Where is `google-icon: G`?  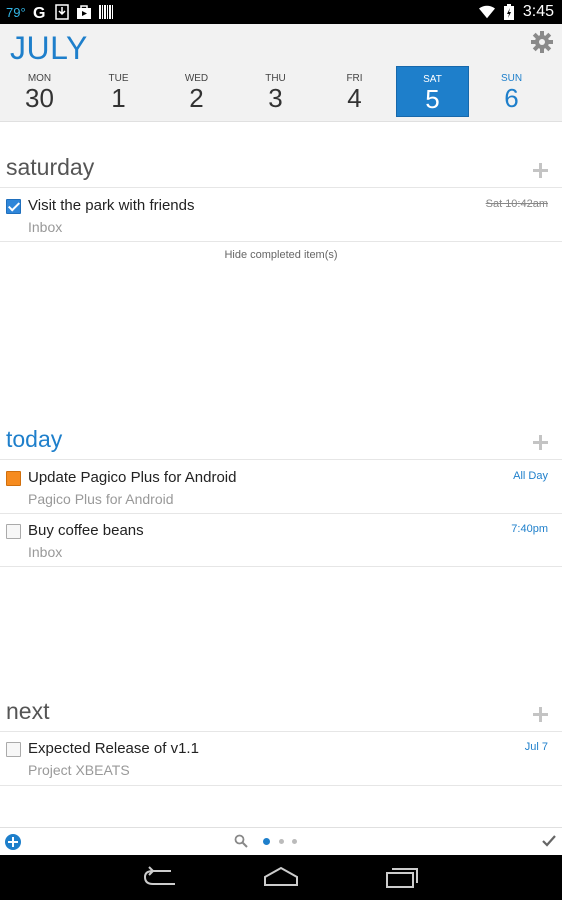 google-icon: G is located at coordinates (40, 12).